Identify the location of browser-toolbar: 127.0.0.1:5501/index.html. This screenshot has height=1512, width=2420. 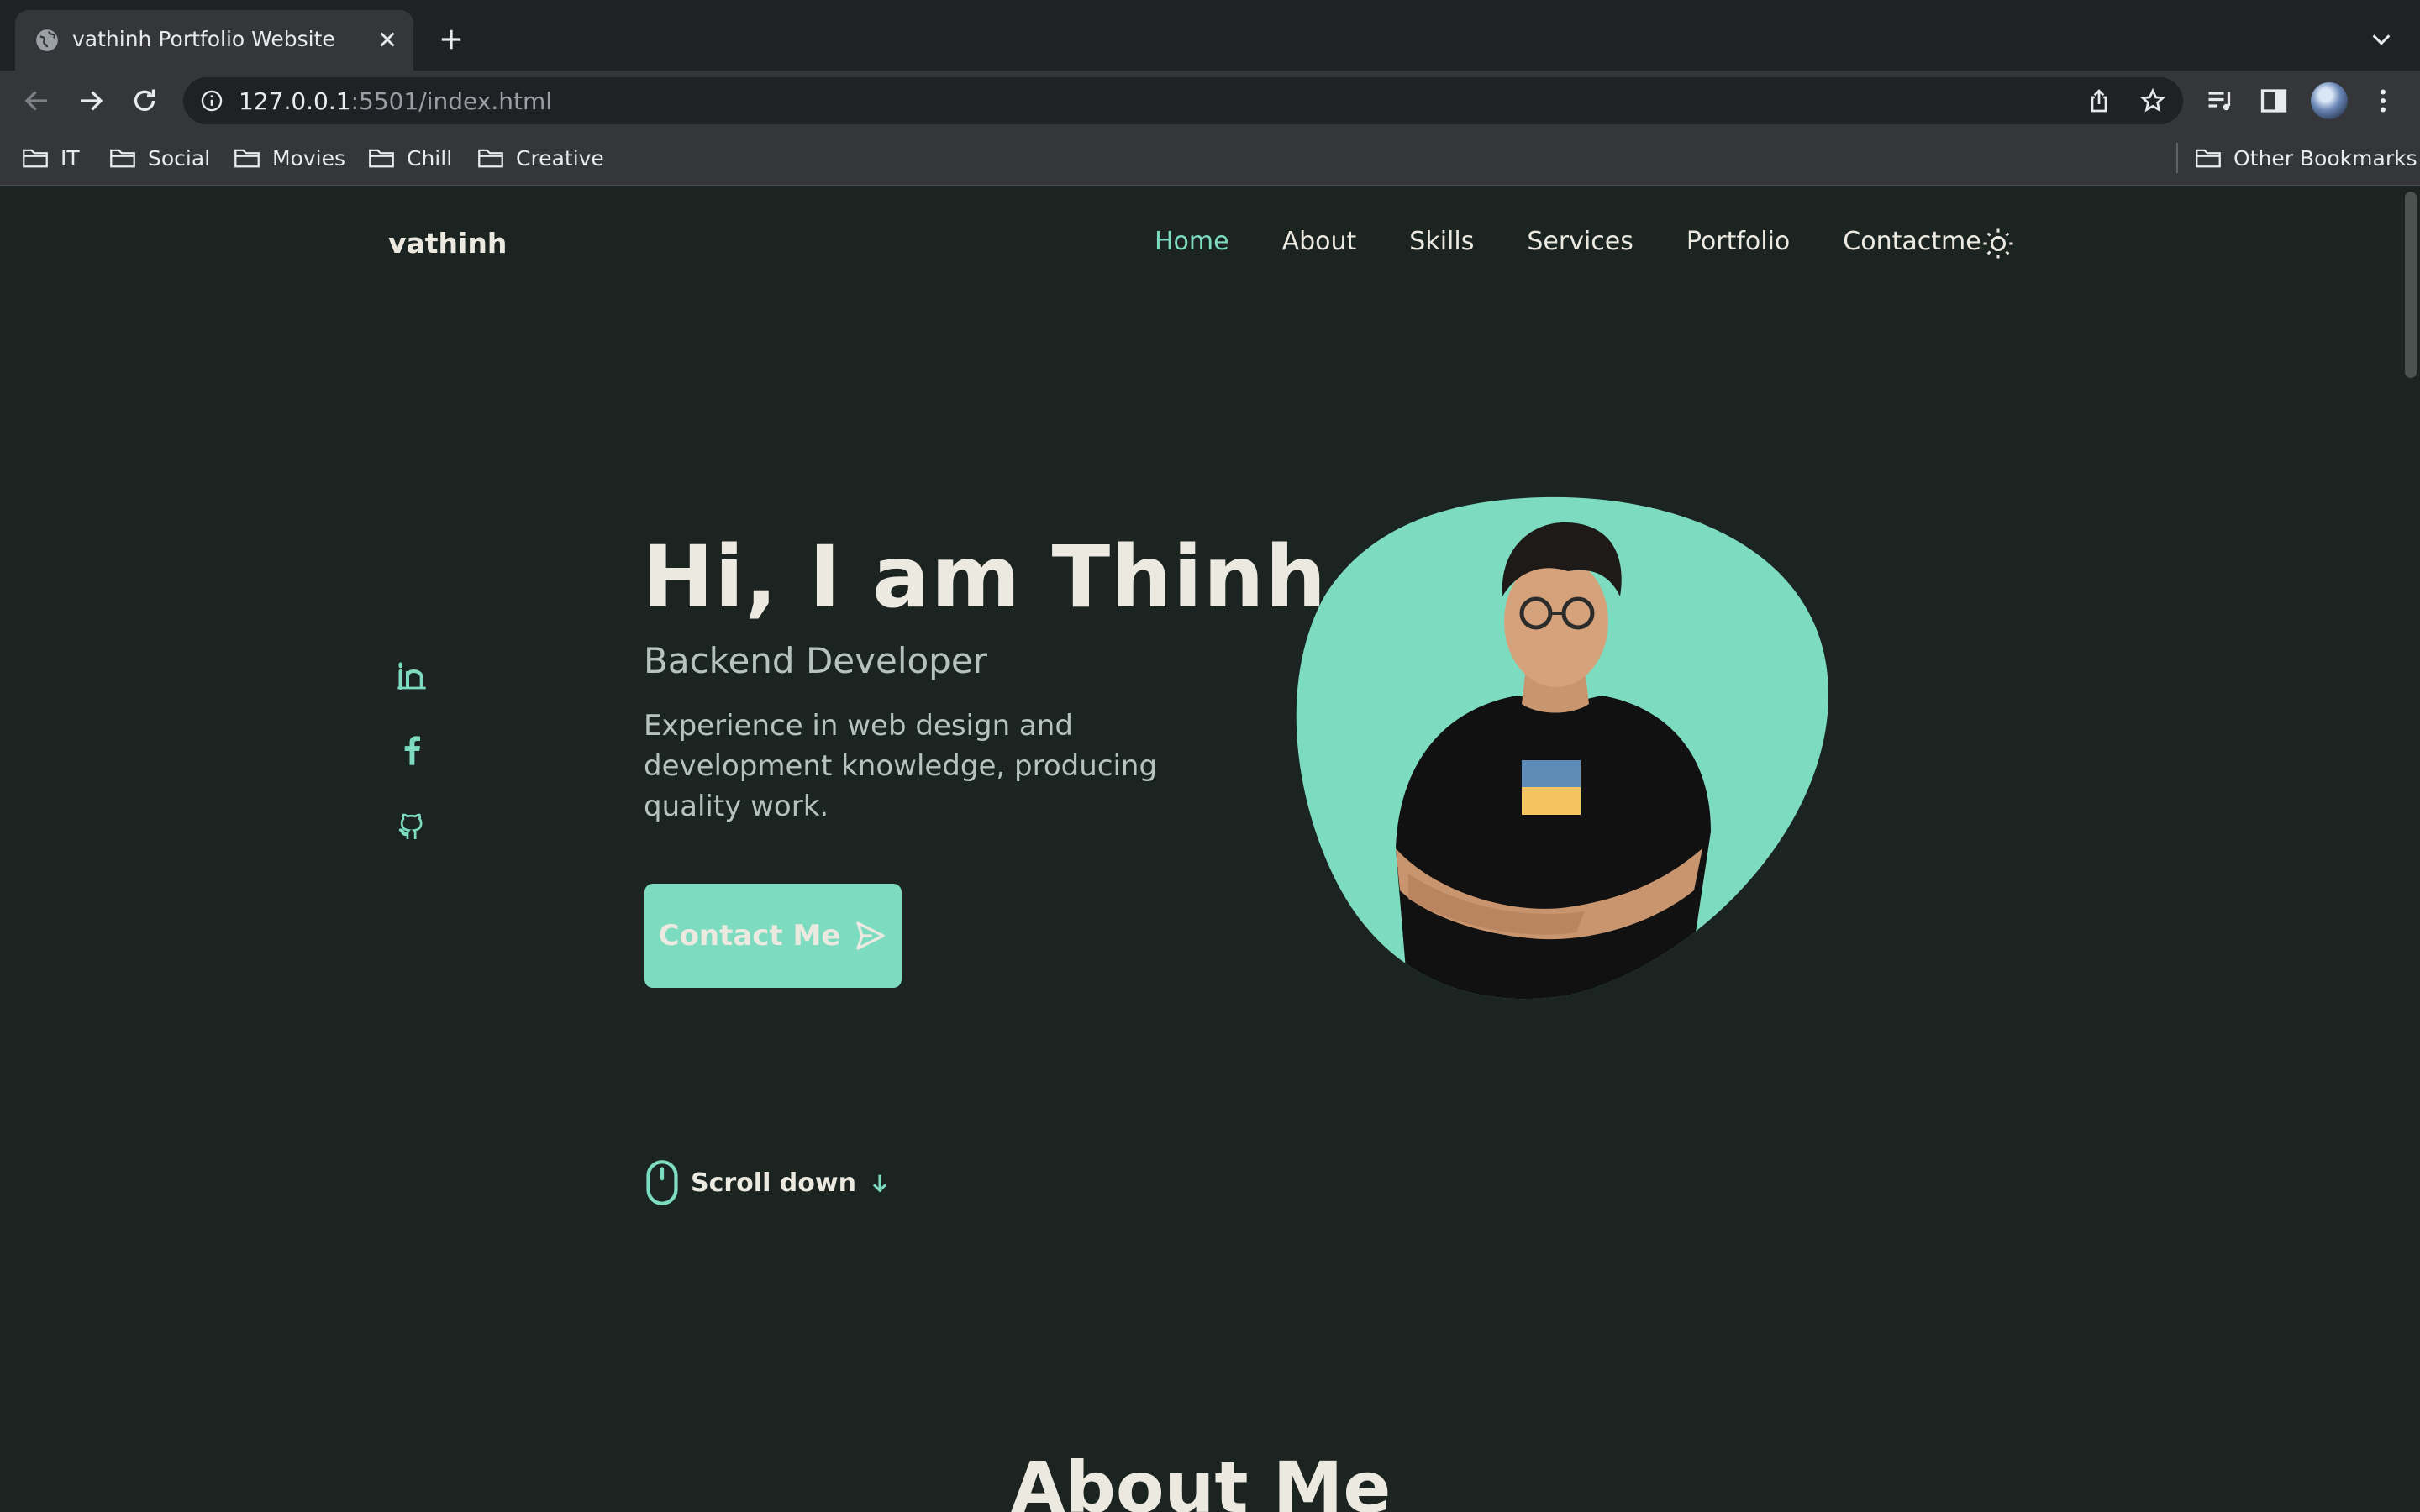
(1210, 101).